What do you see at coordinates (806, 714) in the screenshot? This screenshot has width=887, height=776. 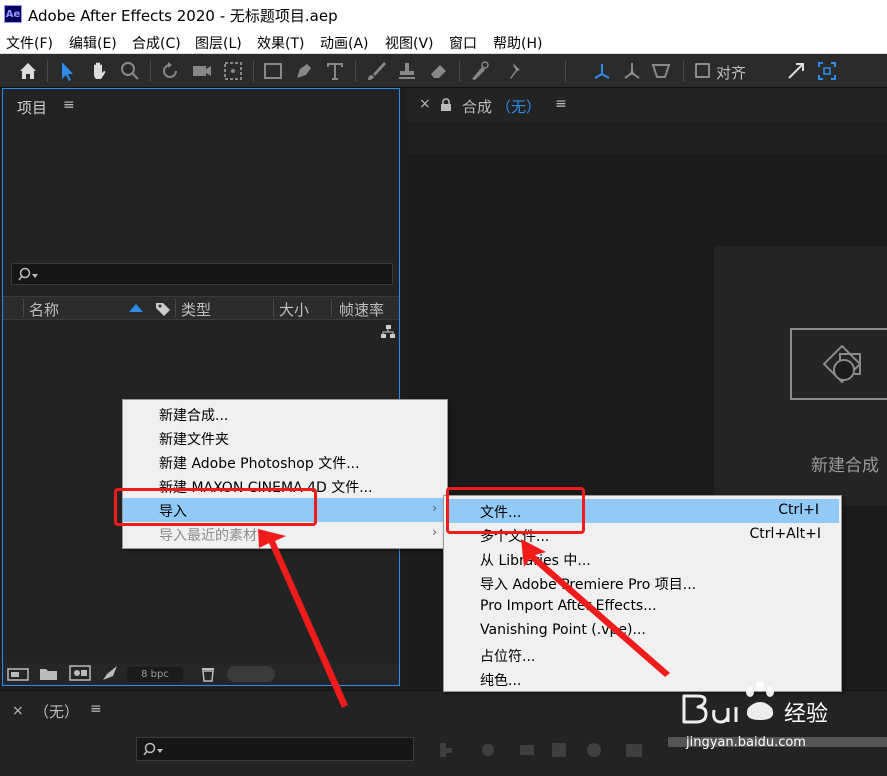 I see `watermark-brand-text: 经验` at bounding box center [806, 714].